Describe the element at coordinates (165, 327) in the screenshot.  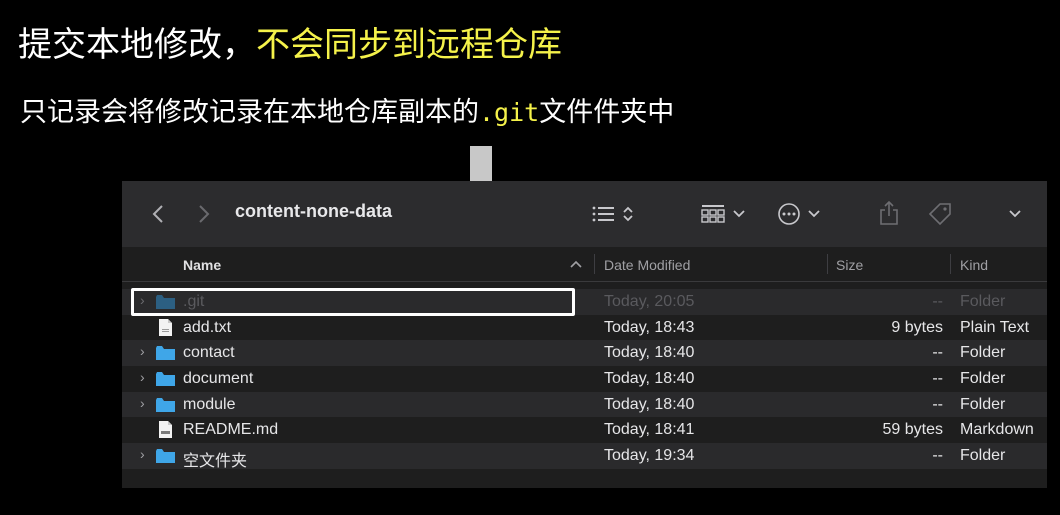
I see `text-file-icon` at that location.